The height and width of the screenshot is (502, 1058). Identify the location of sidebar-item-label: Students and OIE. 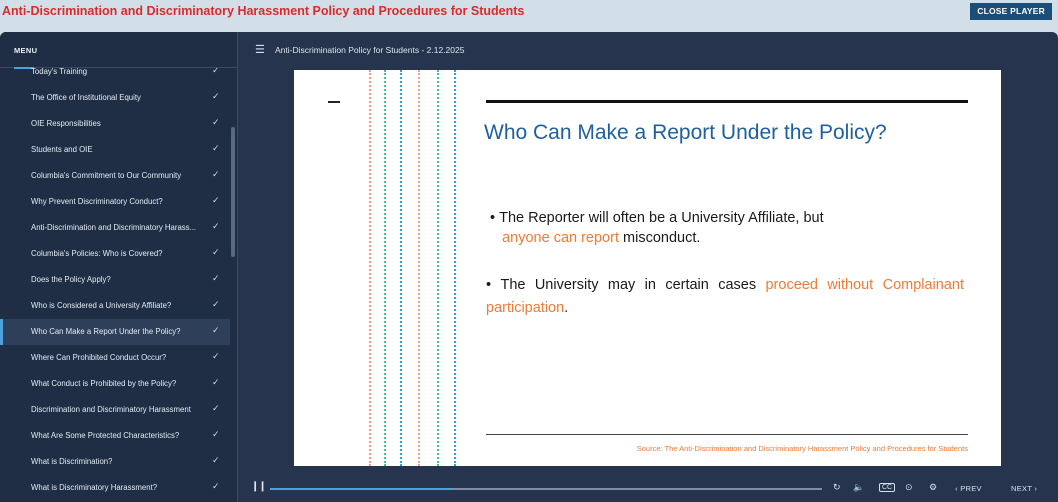
(62, 149).